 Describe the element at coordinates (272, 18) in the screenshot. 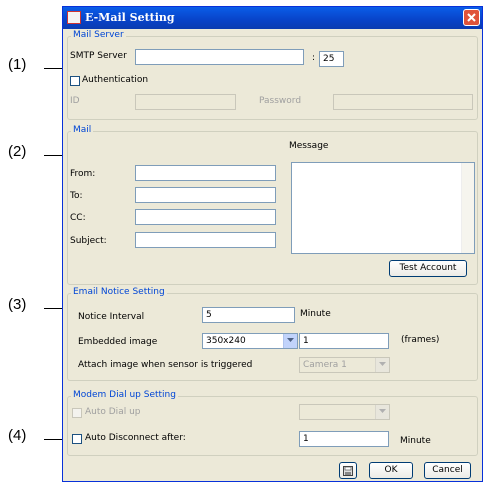

I see `title-bar: E-Mail Setting` at that location.